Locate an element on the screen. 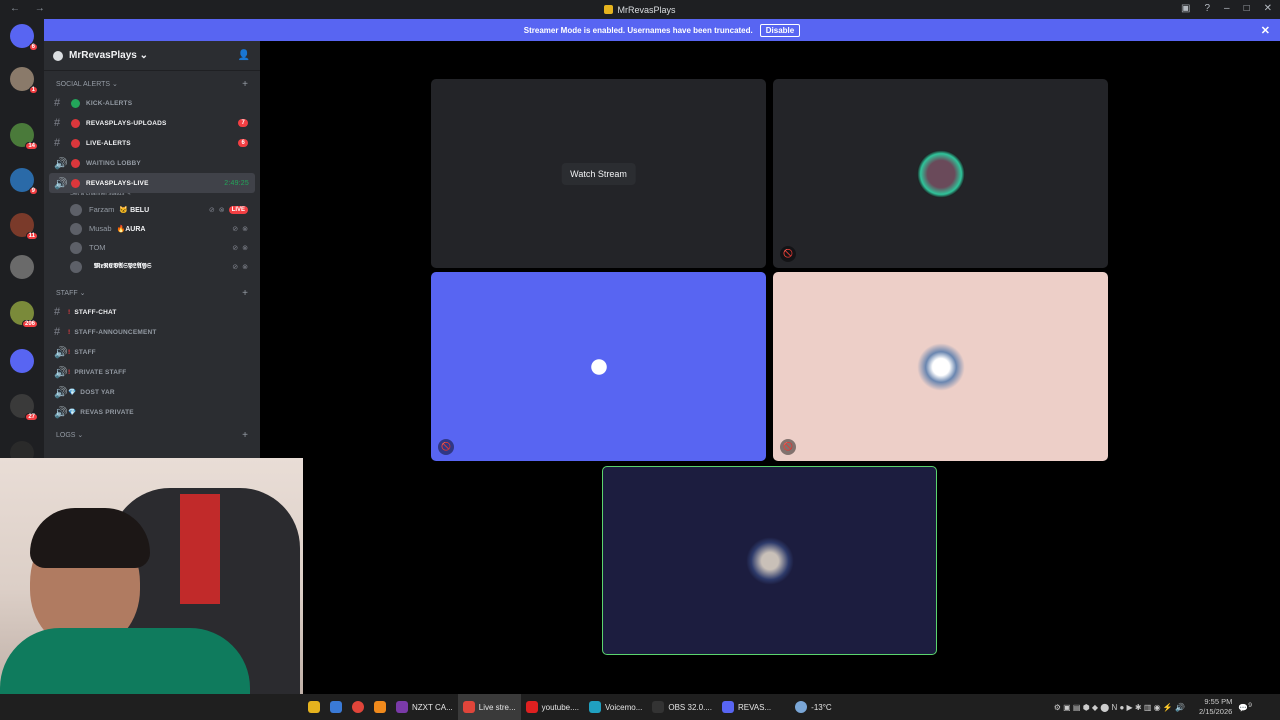  clock-time: 9:55 PM is located at coordinates (1218, 701).